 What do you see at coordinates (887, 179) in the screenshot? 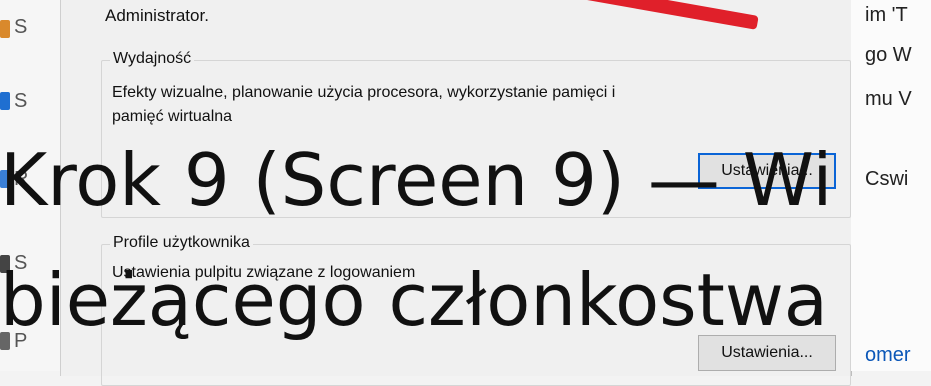
I see `right-text-fragment: Cswi` at bounding box center [887, 179].